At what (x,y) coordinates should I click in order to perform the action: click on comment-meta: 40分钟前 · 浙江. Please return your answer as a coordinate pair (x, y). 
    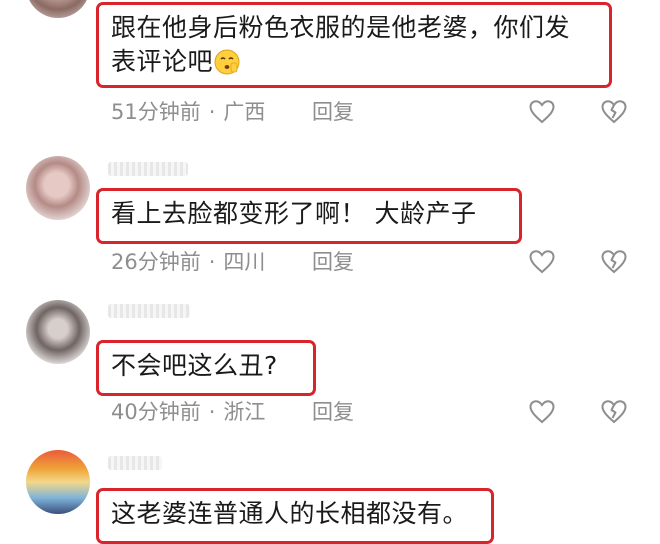
    Looking at the image, I should click on (188, 412).